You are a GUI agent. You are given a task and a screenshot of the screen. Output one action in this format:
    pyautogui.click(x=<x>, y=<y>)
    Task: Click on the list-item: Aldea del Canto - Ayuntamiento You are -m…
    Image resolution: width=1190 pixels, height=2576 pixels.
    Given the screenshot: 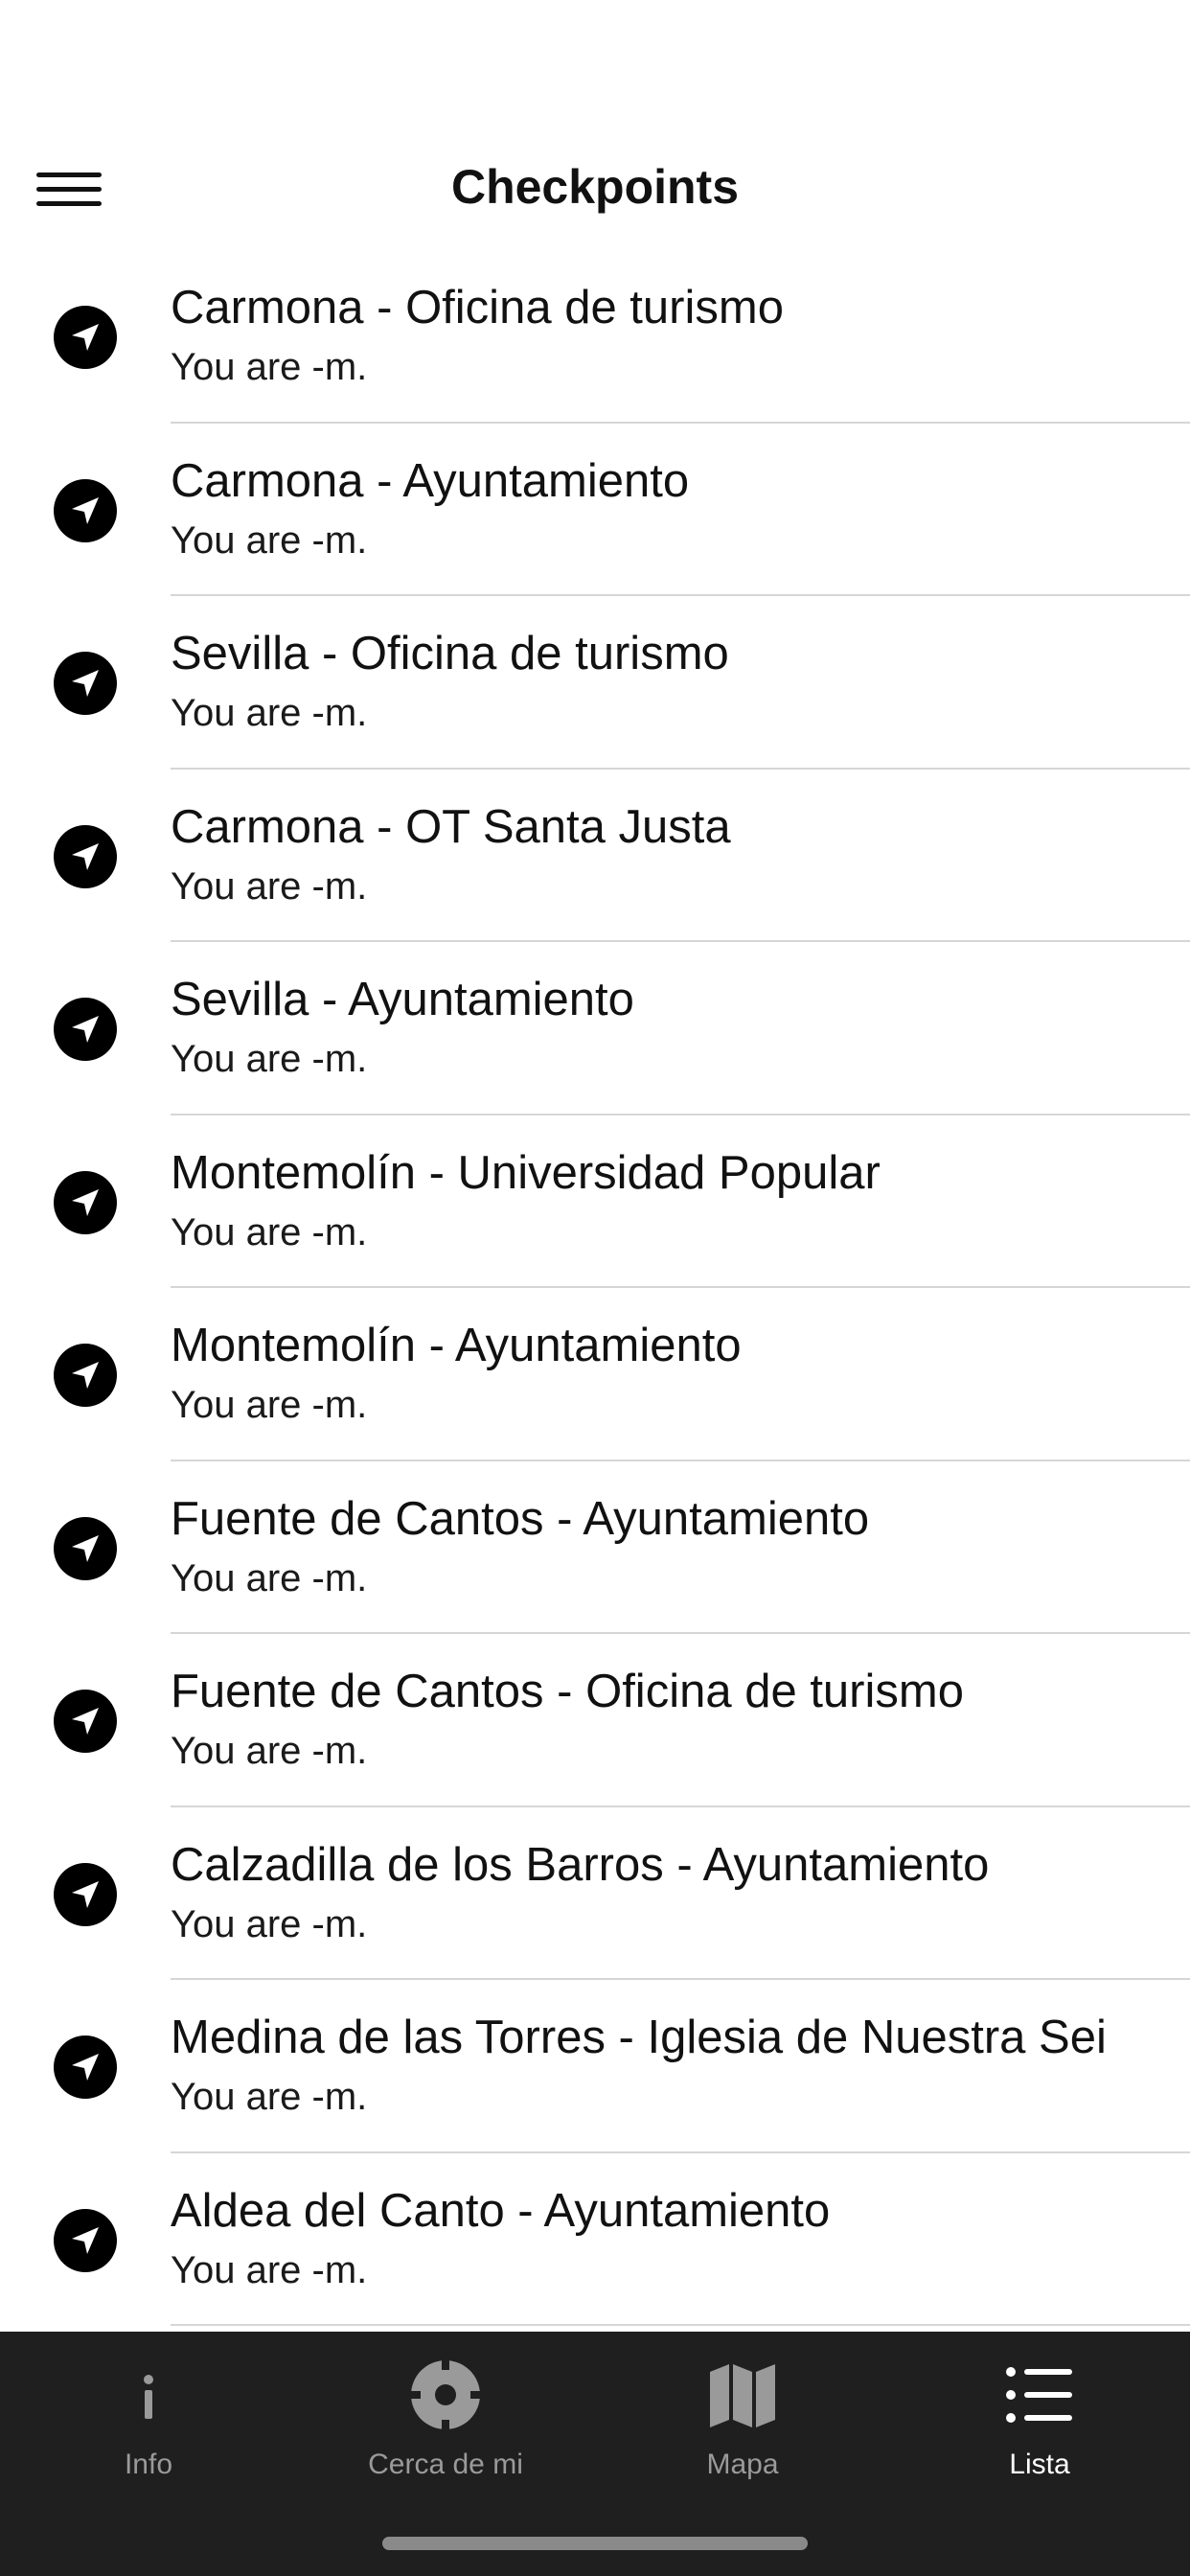 What is the action you would take?
    pyautogui.click(x=595, y=2239)
    